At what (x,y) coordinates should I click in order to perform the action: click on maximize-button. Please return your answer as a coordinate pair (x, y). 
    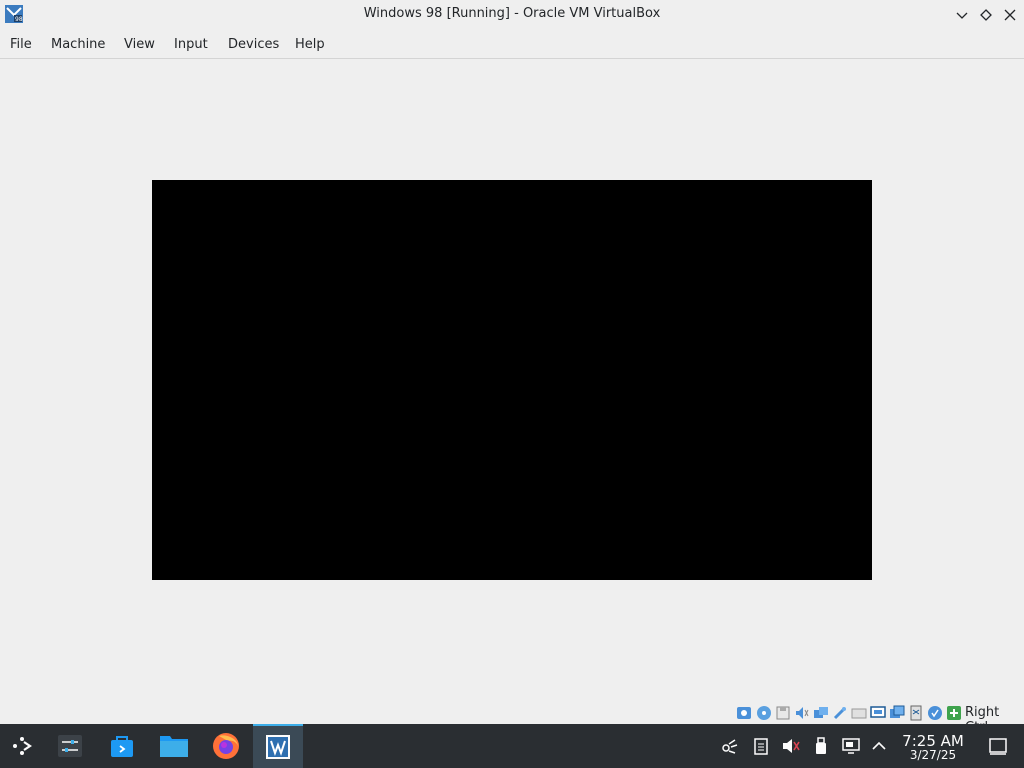
    Looking at the image, I should click on (986, 15).